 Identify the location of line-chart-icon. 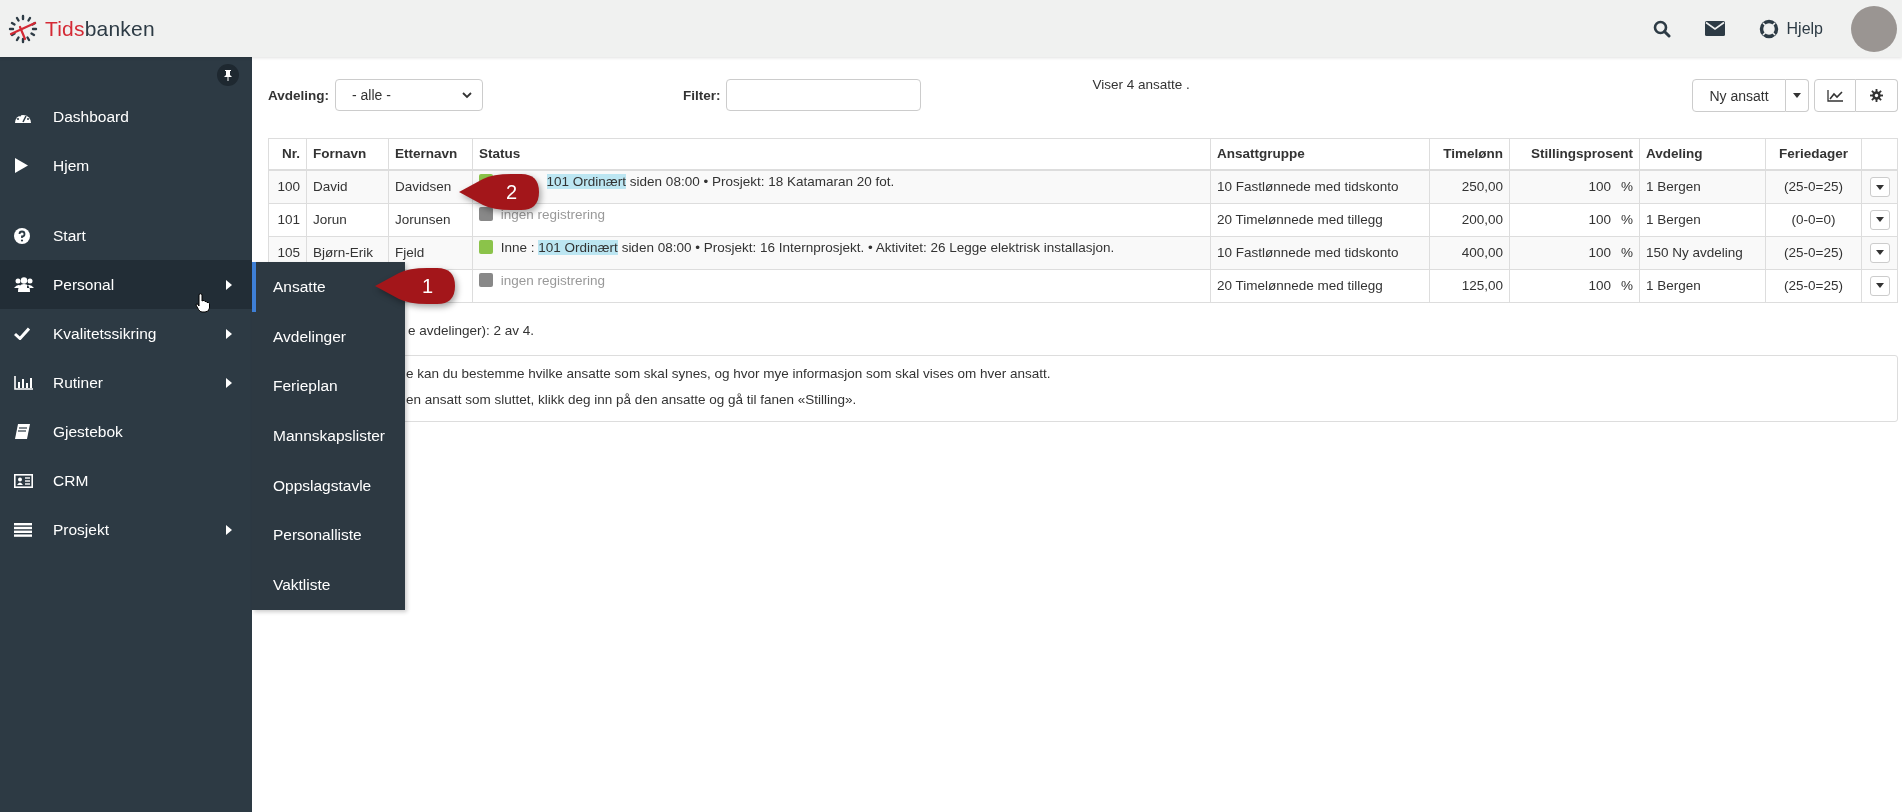
(1835, 95).